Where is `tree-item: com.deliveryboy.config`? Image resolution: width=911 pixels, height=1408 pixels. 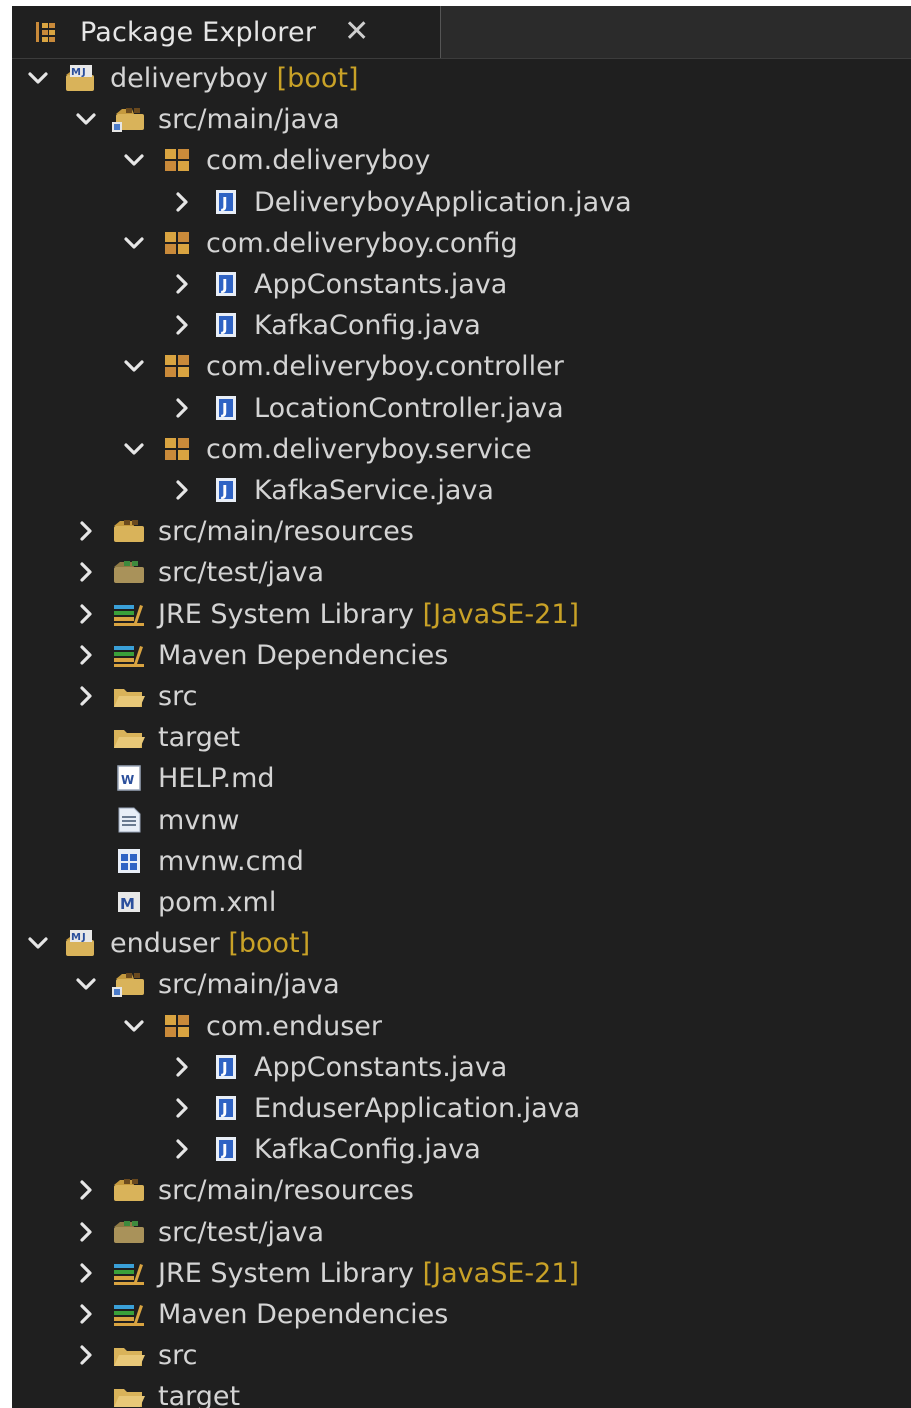 tree-item: com.deliveryboy.config is located at coordinates (461, 243).